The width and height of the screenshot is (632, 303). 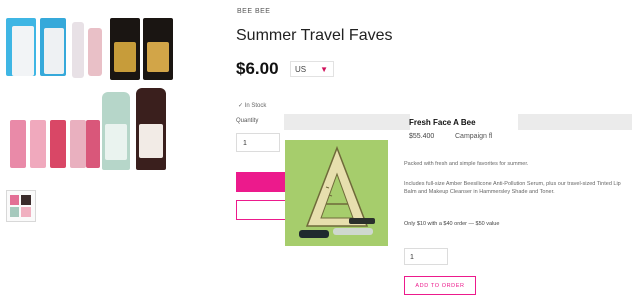 What do you see at coordinates (93, 144) in the screenshot?
I see `product-tube-berry` at bounding box center [93, 144].